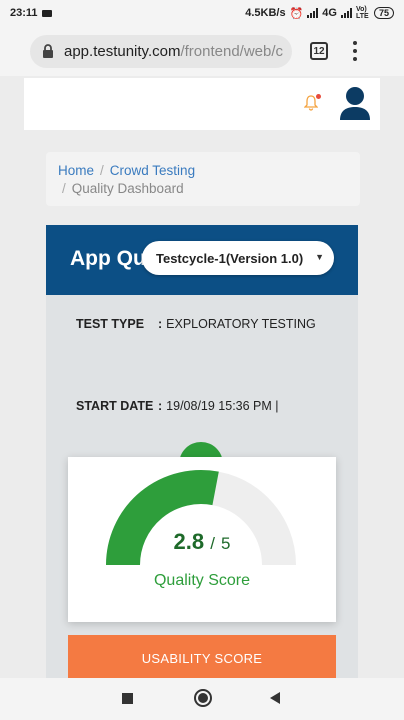 The image size is (404, 720). I want to click on browser-menu-icon, so click(355, 51).